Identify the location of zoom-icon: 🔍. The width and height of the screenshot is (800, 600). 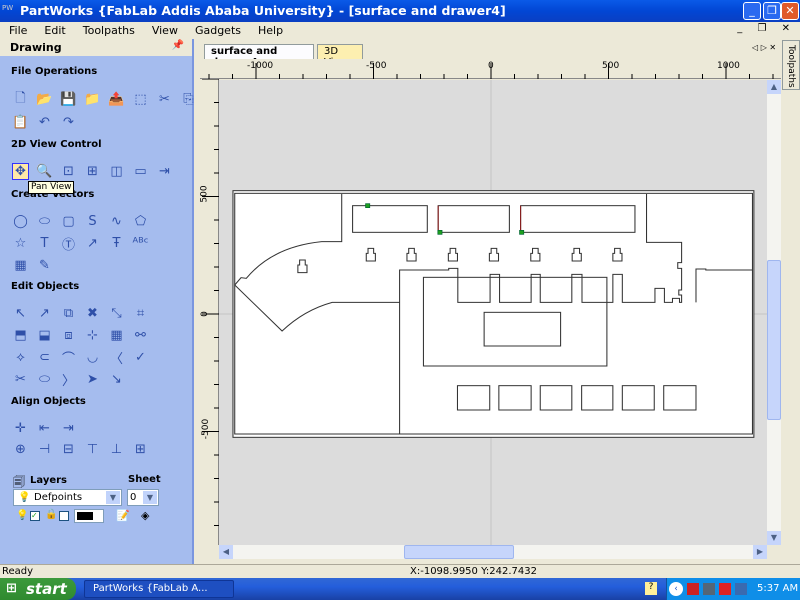
(44, 171).